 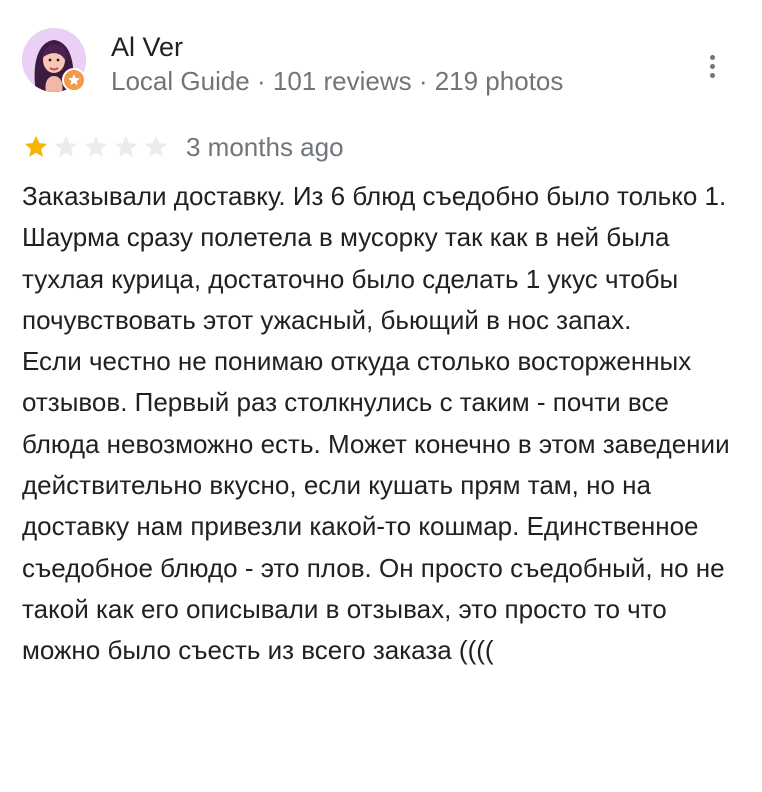 I want to click on star-filled-icon, so click(x=36, y=146).